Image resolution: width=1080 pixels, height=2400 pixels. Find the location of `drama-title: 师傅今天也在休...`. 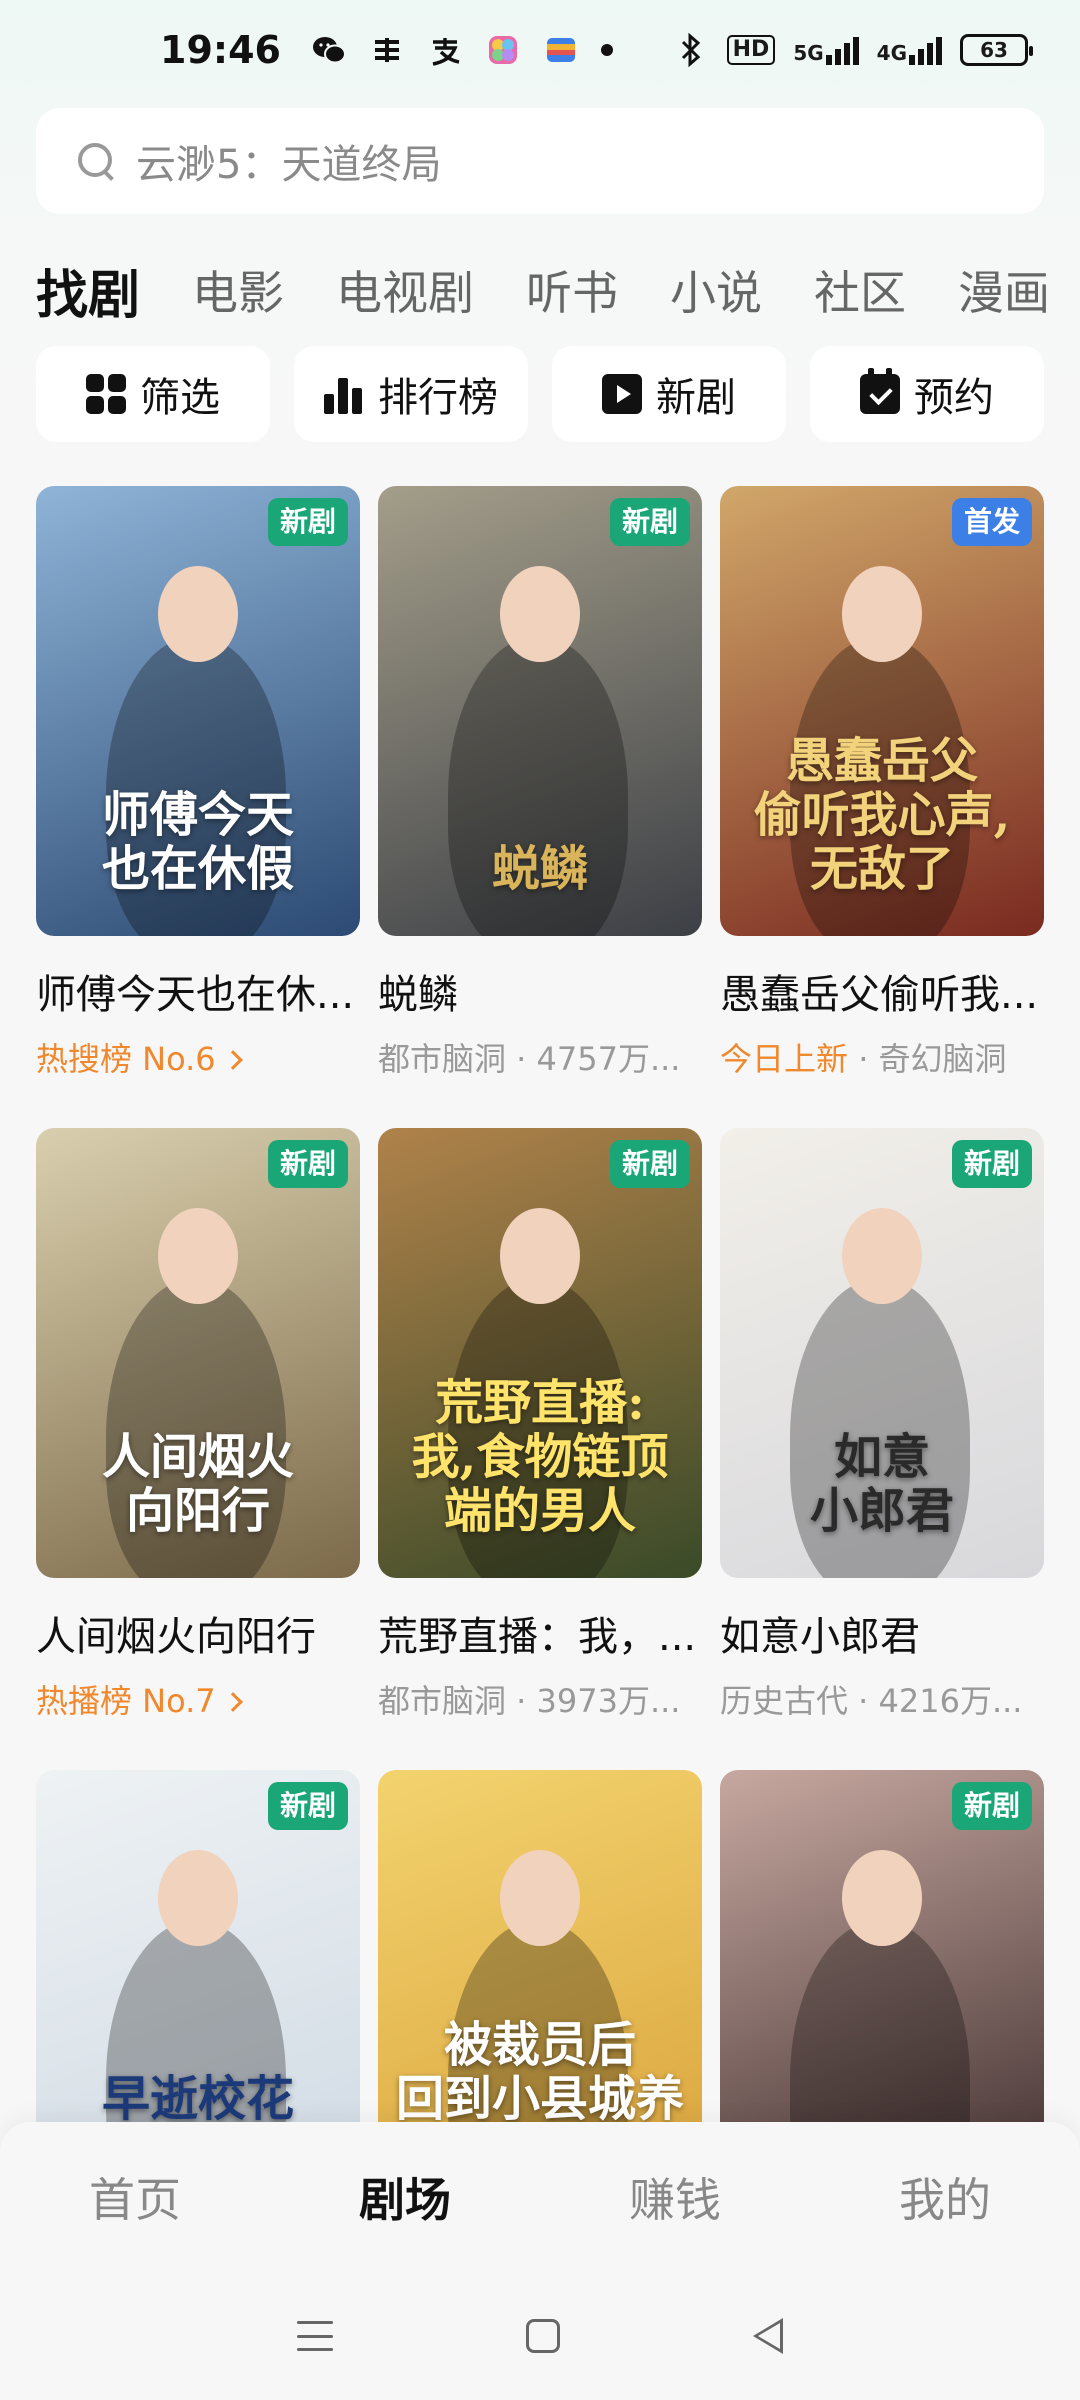

drama-title: 师傅今天也在休... is located at coordinates (198, 991).